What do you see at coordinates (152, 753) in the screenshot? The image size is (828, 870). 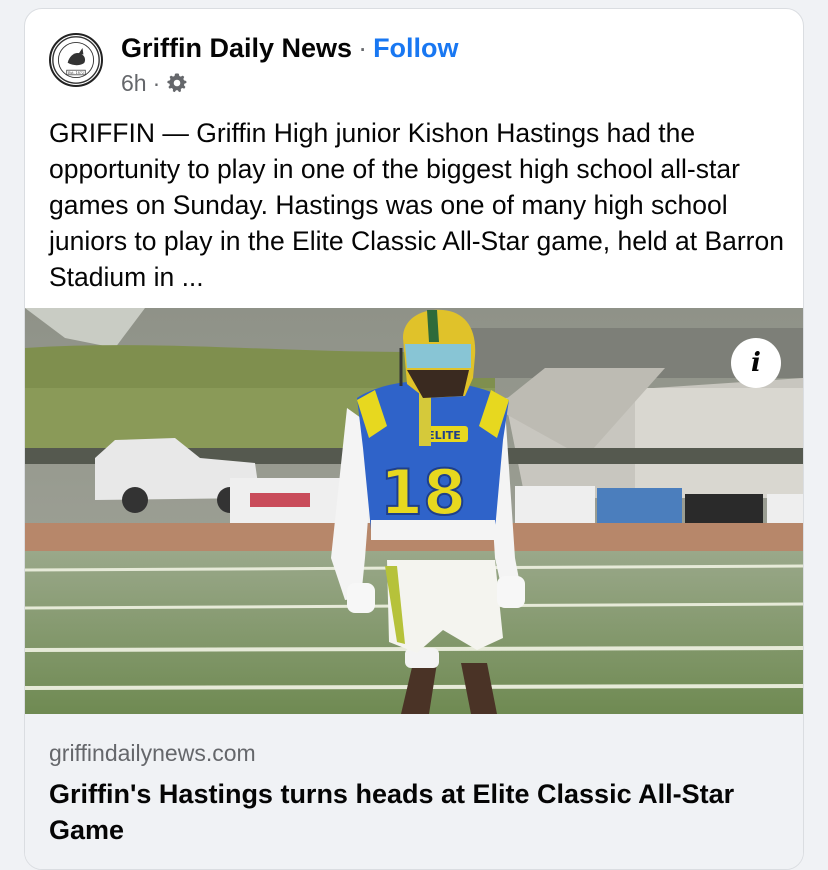 I see `link-domain: griffindailynews.com` at bounding box center [152, 753].